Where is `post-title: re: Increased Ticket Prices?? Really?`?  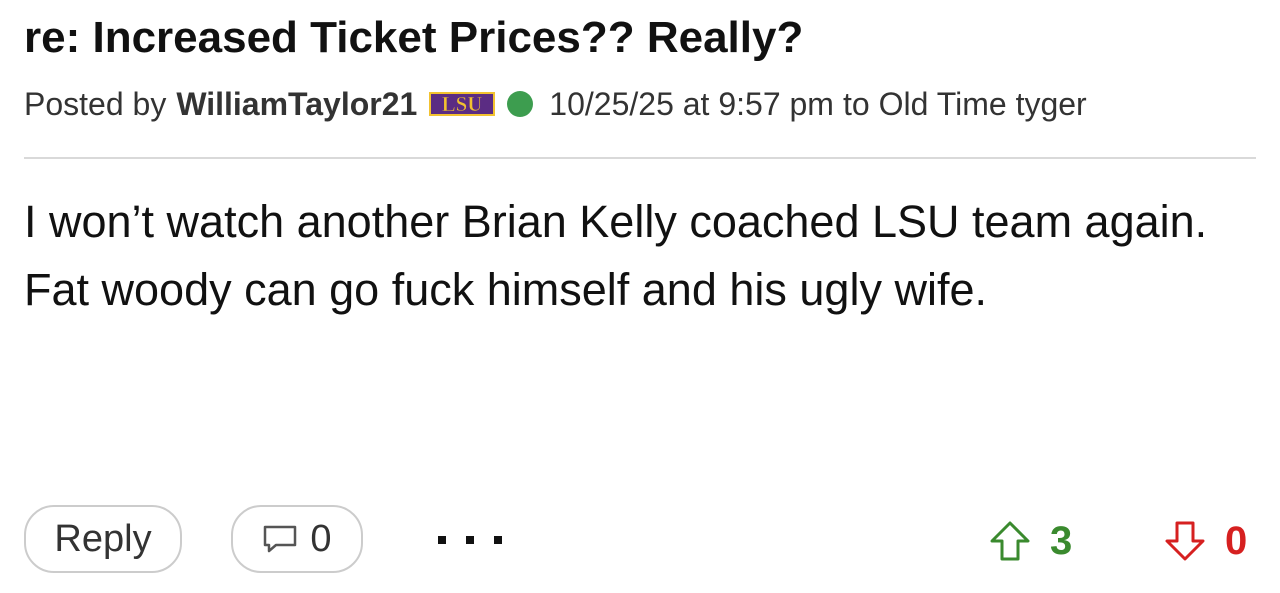
post-title: re: Increased Ticket Prices?? Really? is located at coordinates (414, 37).